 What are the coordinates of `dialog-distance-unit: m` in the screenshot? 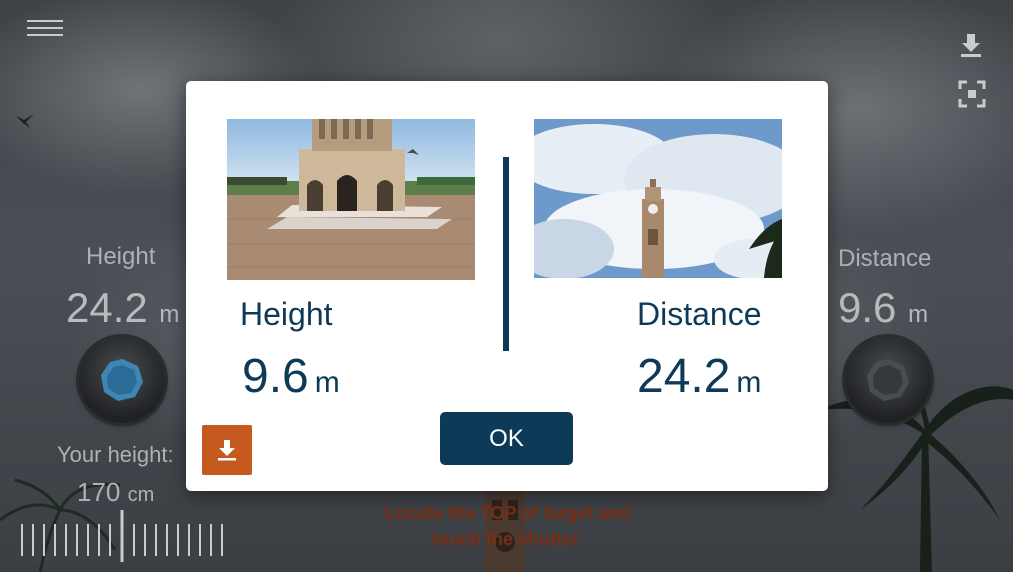 It's located at (749, 382).